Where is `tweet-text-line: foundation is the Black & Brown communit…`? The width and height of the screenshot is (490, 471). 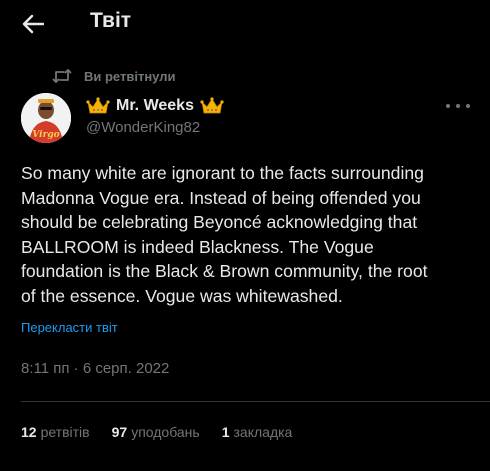
tweet-text-line: foundation is the Black & Brown communit… is located at coordinates (224, 271).